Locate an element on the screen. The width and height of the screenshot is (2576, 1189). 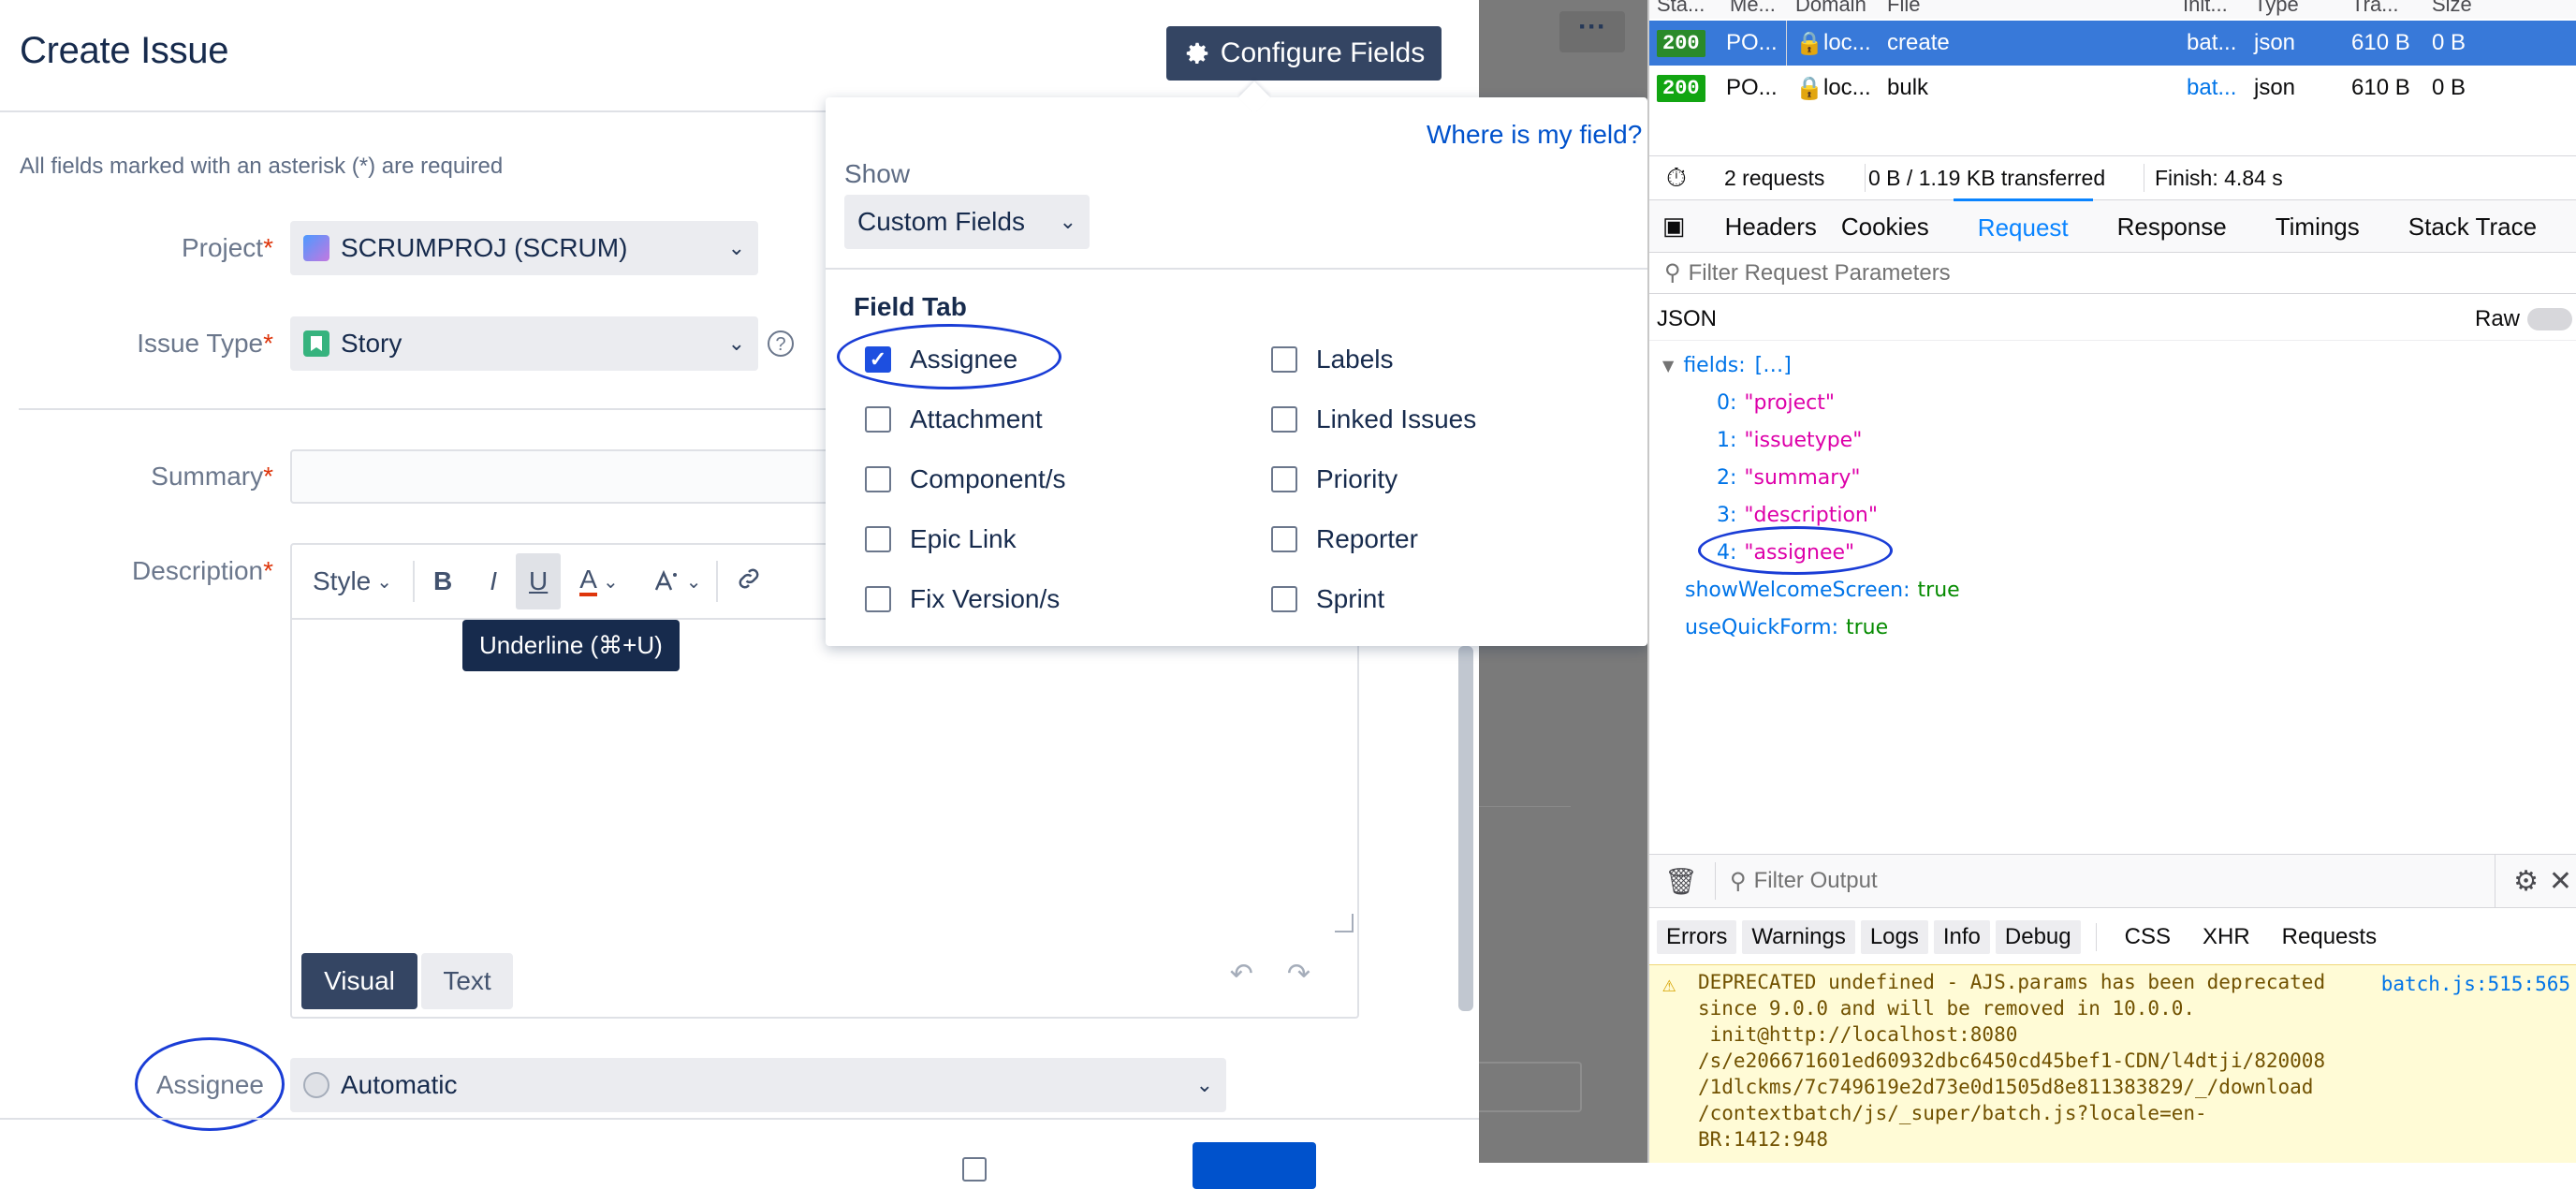
show-dropdown: Custom Fields ⌄ is located at coordinates (967, 222).